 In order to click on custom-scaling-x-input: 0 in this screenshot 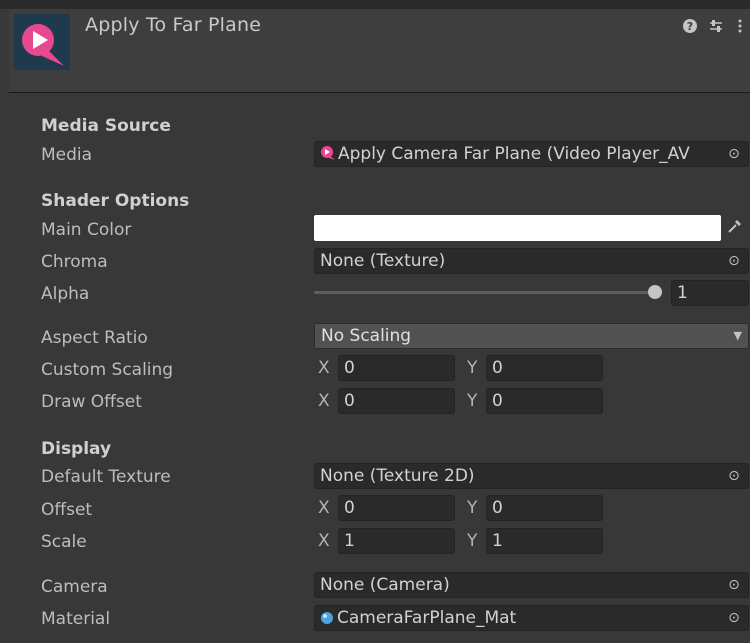, I will do `click(396, 368)`.